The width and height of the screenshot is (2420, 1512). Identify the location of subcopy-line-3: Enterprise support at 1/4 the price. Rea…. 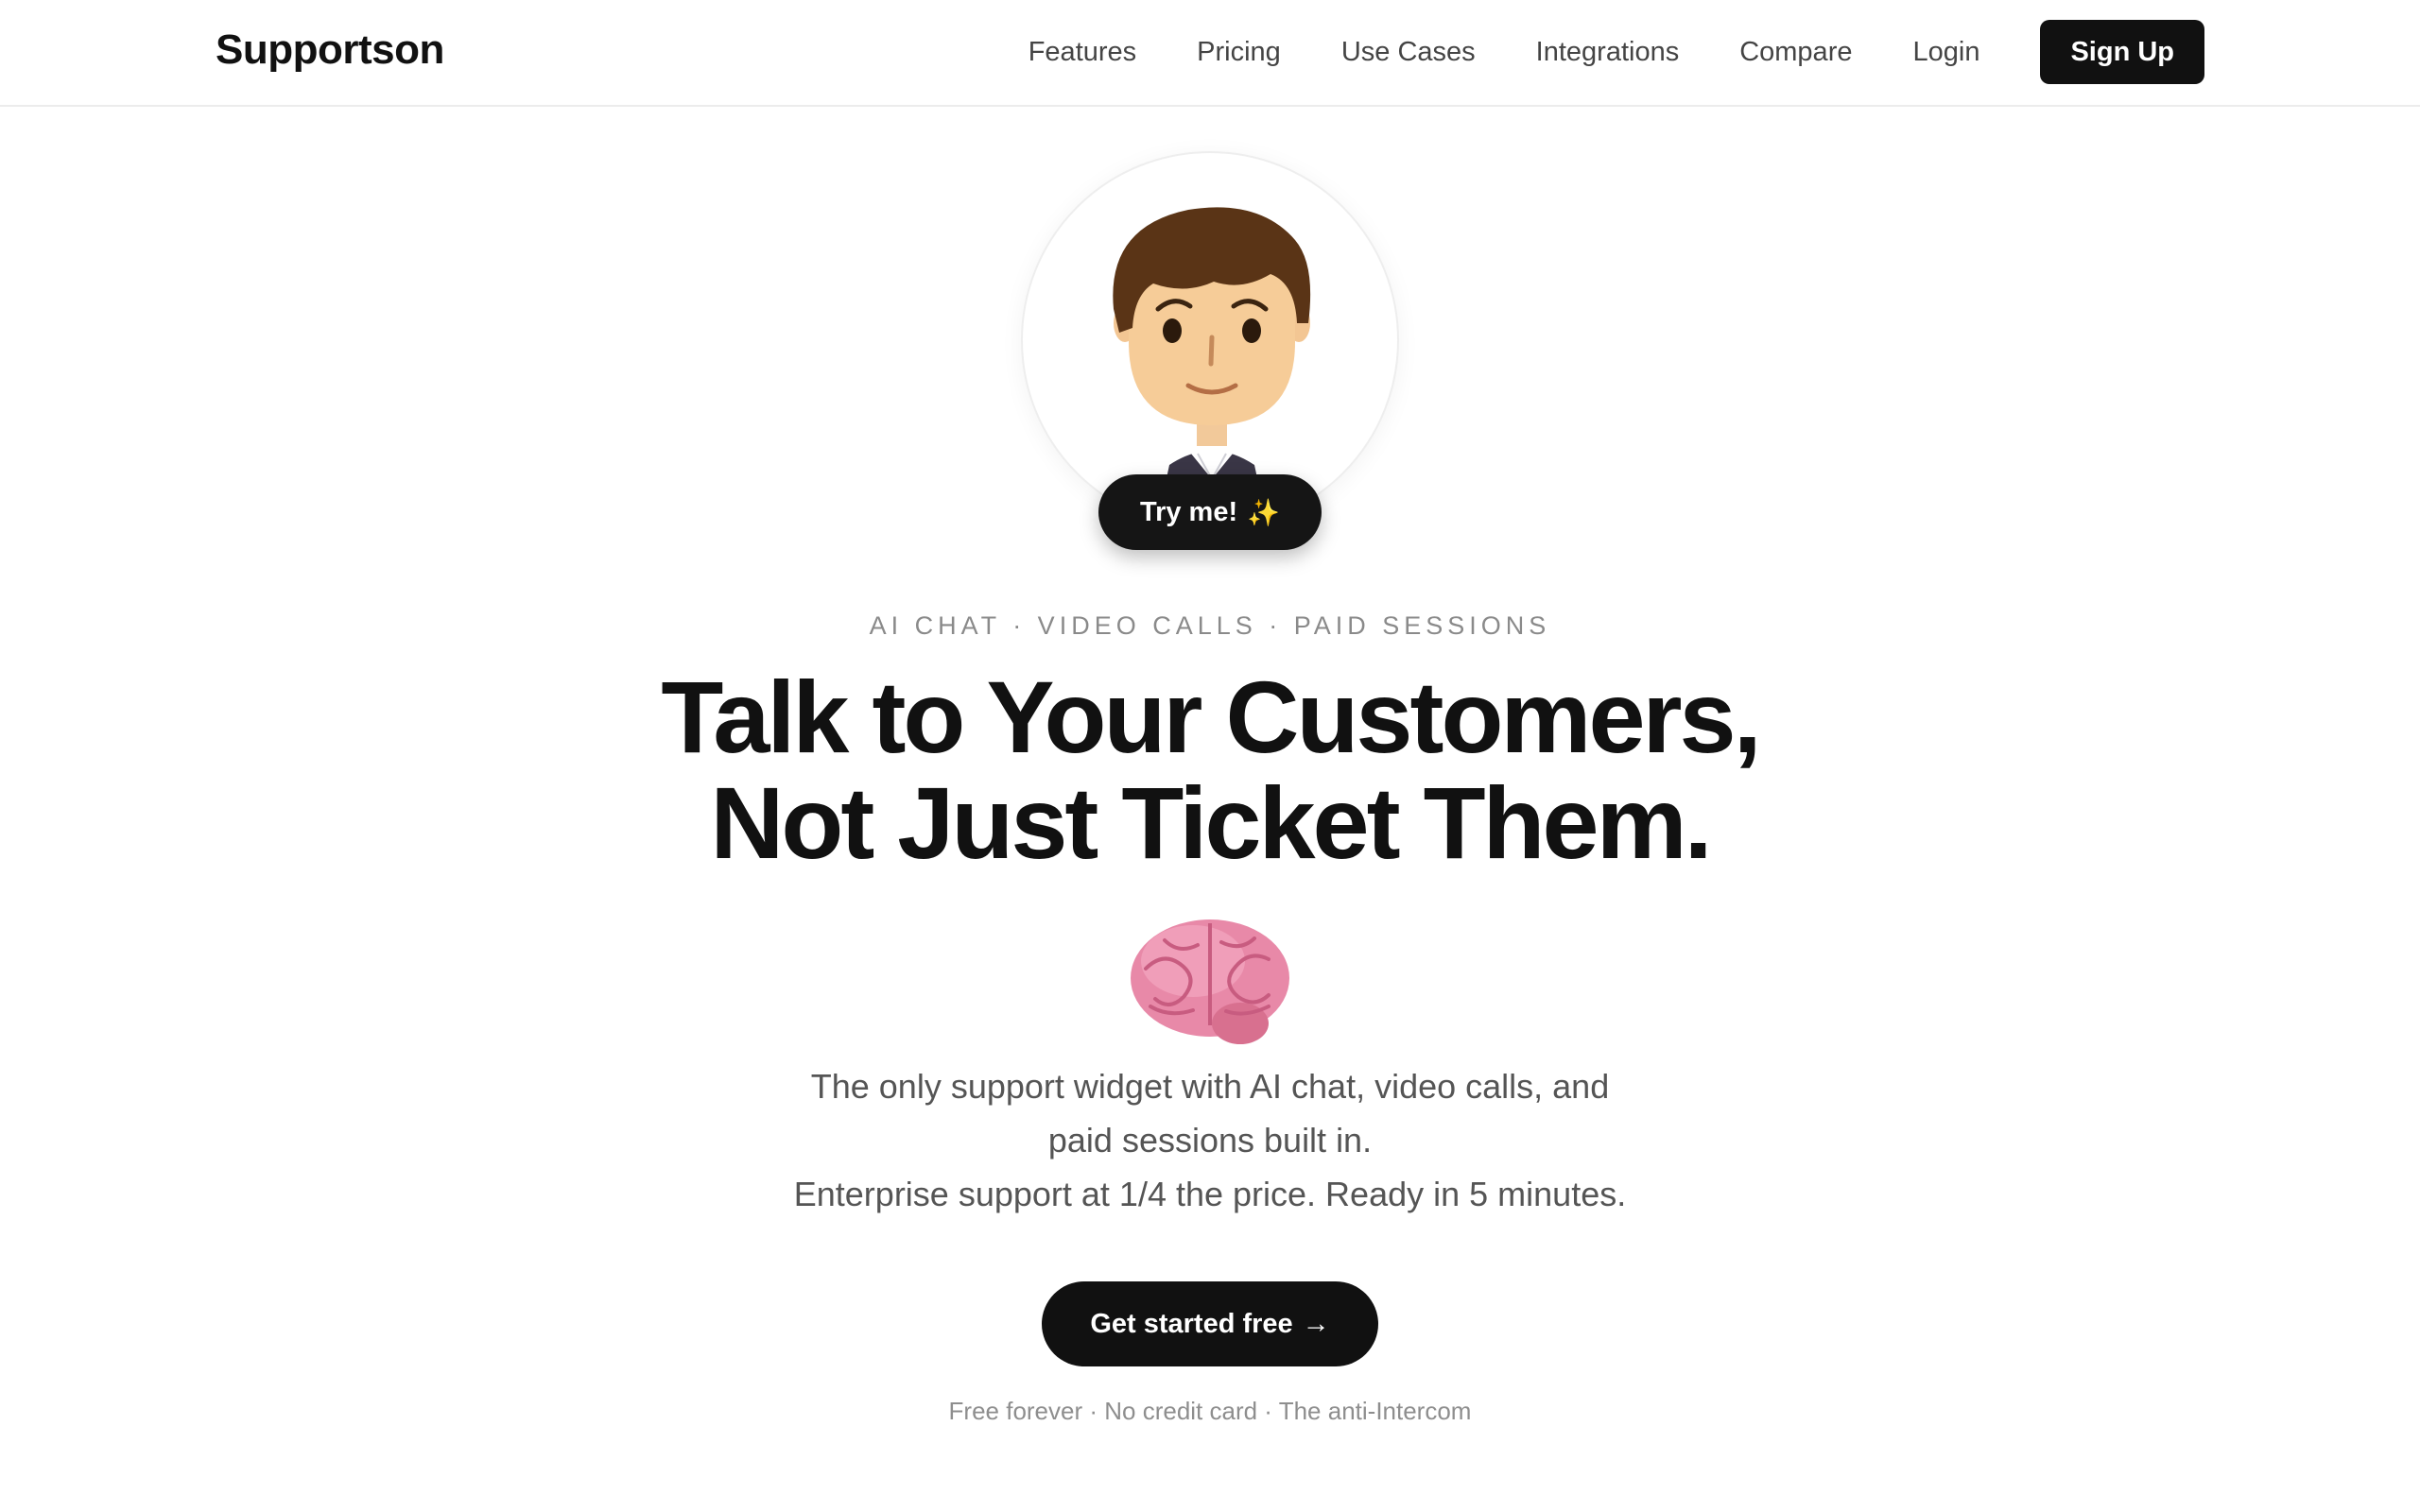
(1210, 1194).